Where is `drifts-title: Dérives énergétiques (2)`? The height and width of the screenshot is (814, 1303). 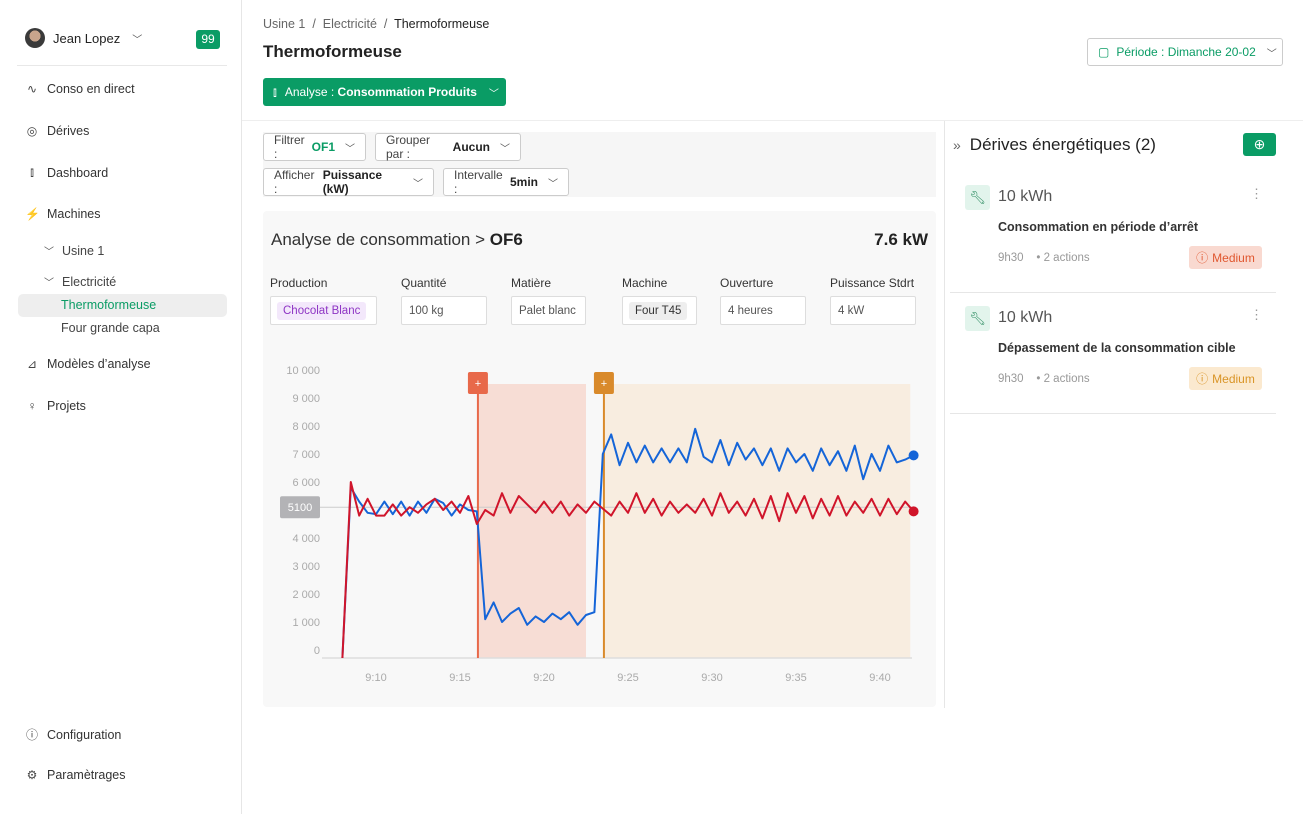 drifts-title: Dérives énergétiques (2) is located at coordinates (1062, 144).